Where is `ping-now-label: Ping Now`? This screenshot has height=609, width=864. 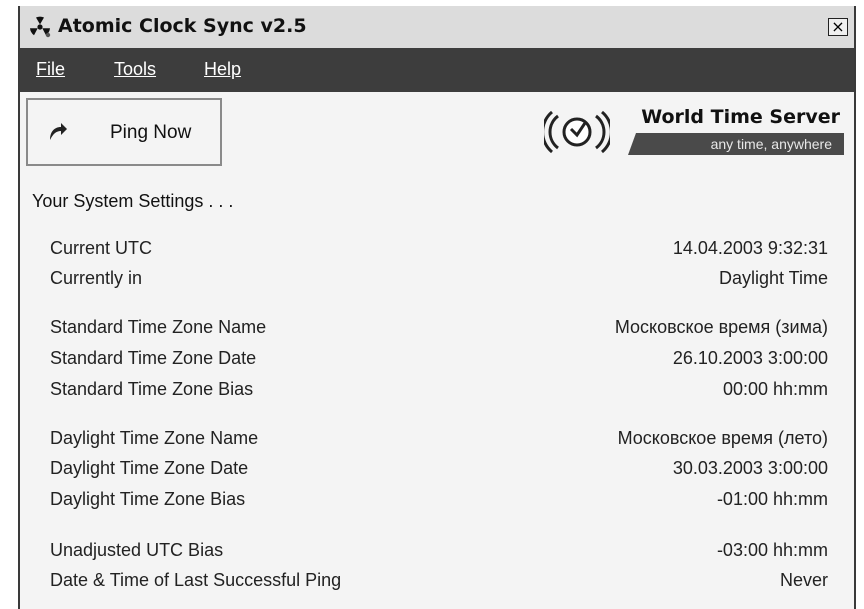 ping-now-label: Ping Now is located at coordinates (151, 132).